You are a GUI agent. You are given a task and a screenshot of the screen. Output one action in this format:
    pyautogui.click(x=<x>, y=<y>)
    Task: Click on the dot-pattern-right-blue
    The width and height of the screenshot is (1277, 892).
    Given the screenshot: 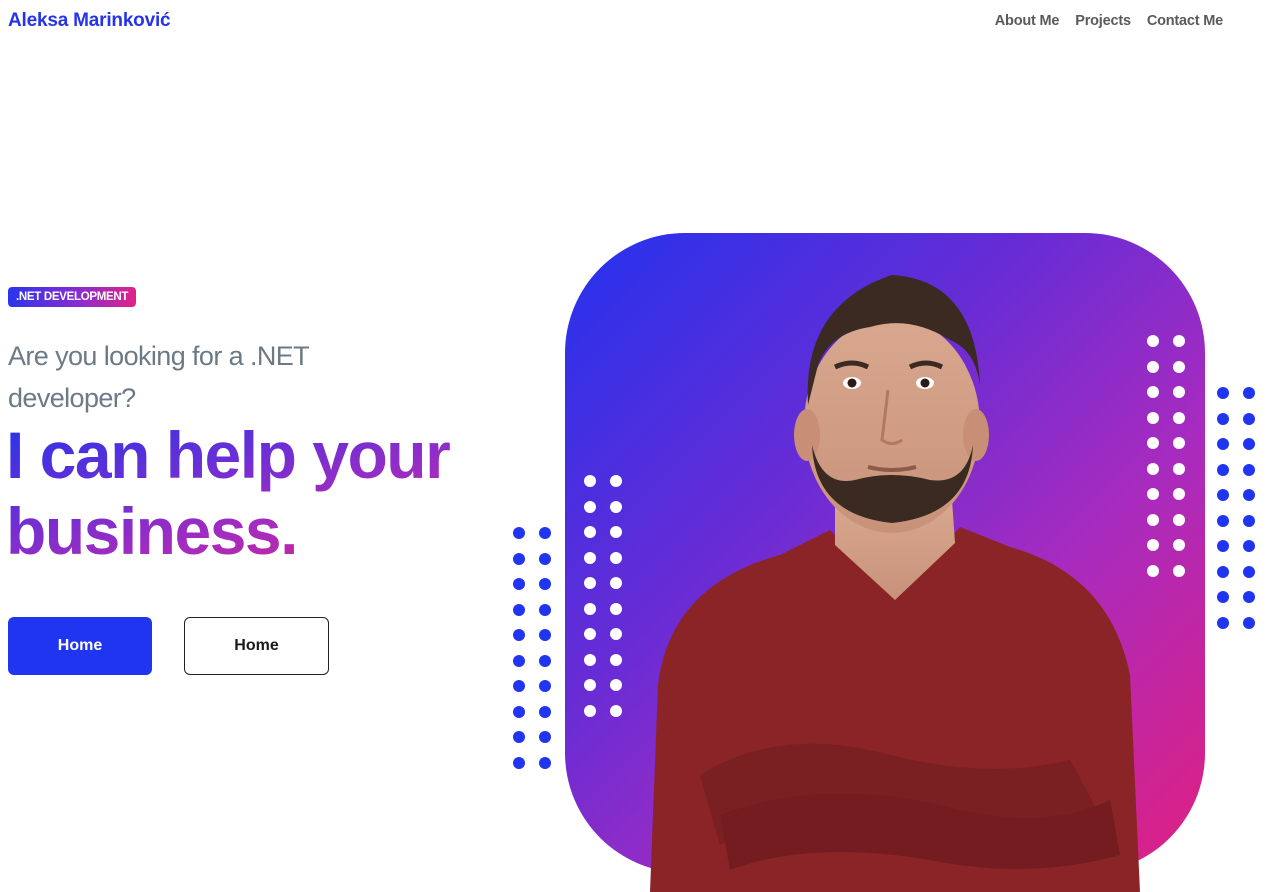 What is the action you would take?
    pyautogui.click(x=1236, y=508)
    